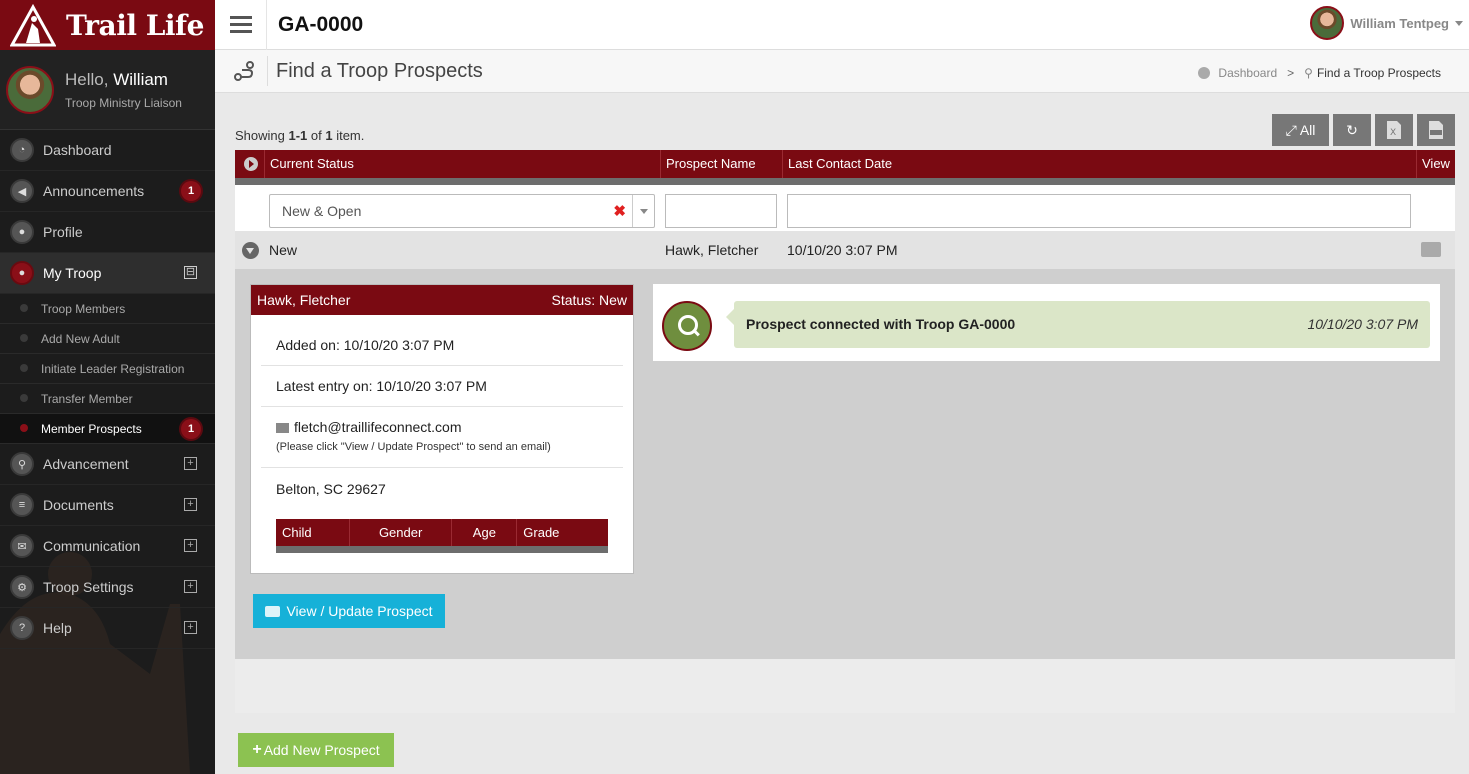  I want to click on sidebar-sub-troop-members: Troop Members, so click(107, 309).